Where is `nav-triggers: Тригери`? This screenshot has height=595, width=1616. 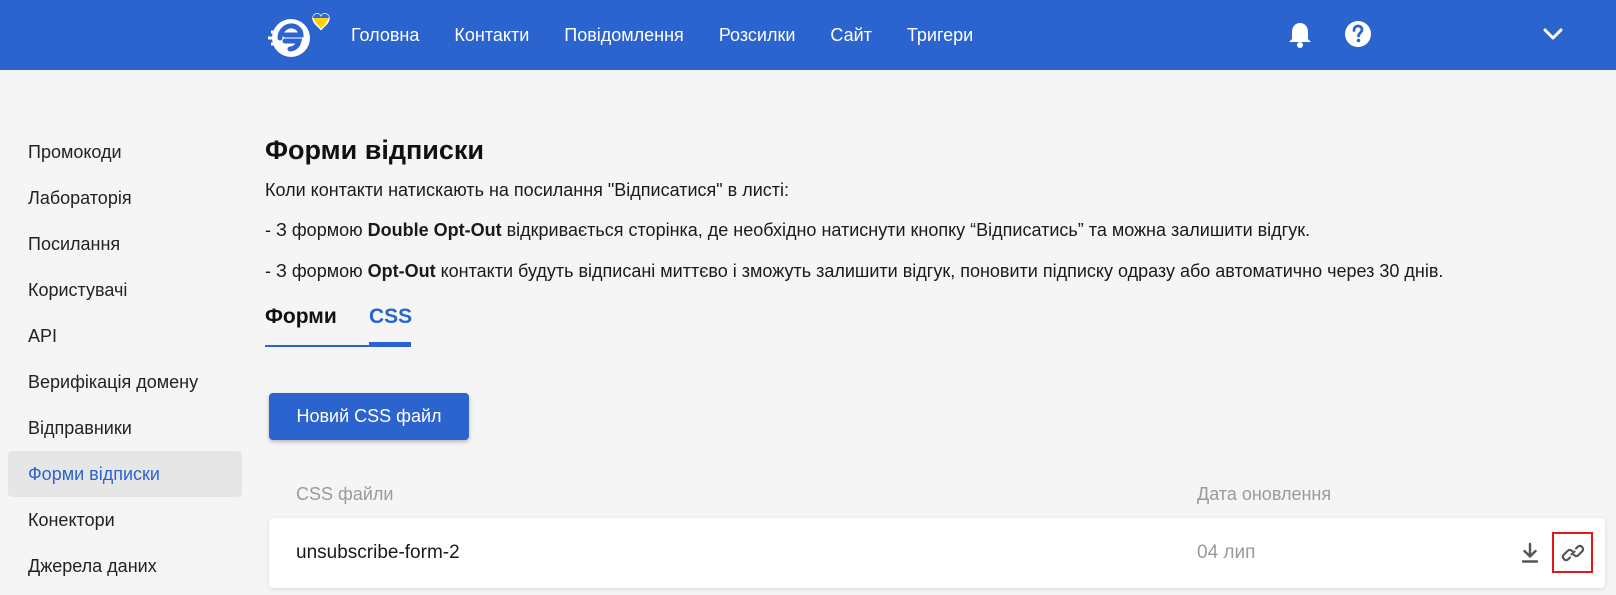
nav-triggers: Тригери is located at coordinates (940, 35).